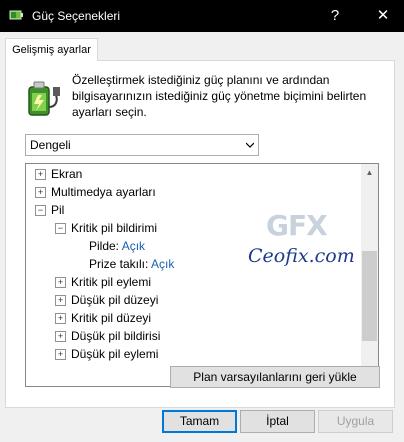  Describe the element at coordinates (304, 244) in the screenshot. I see `watermark-logo: GFX Ceofix.com` at that location.